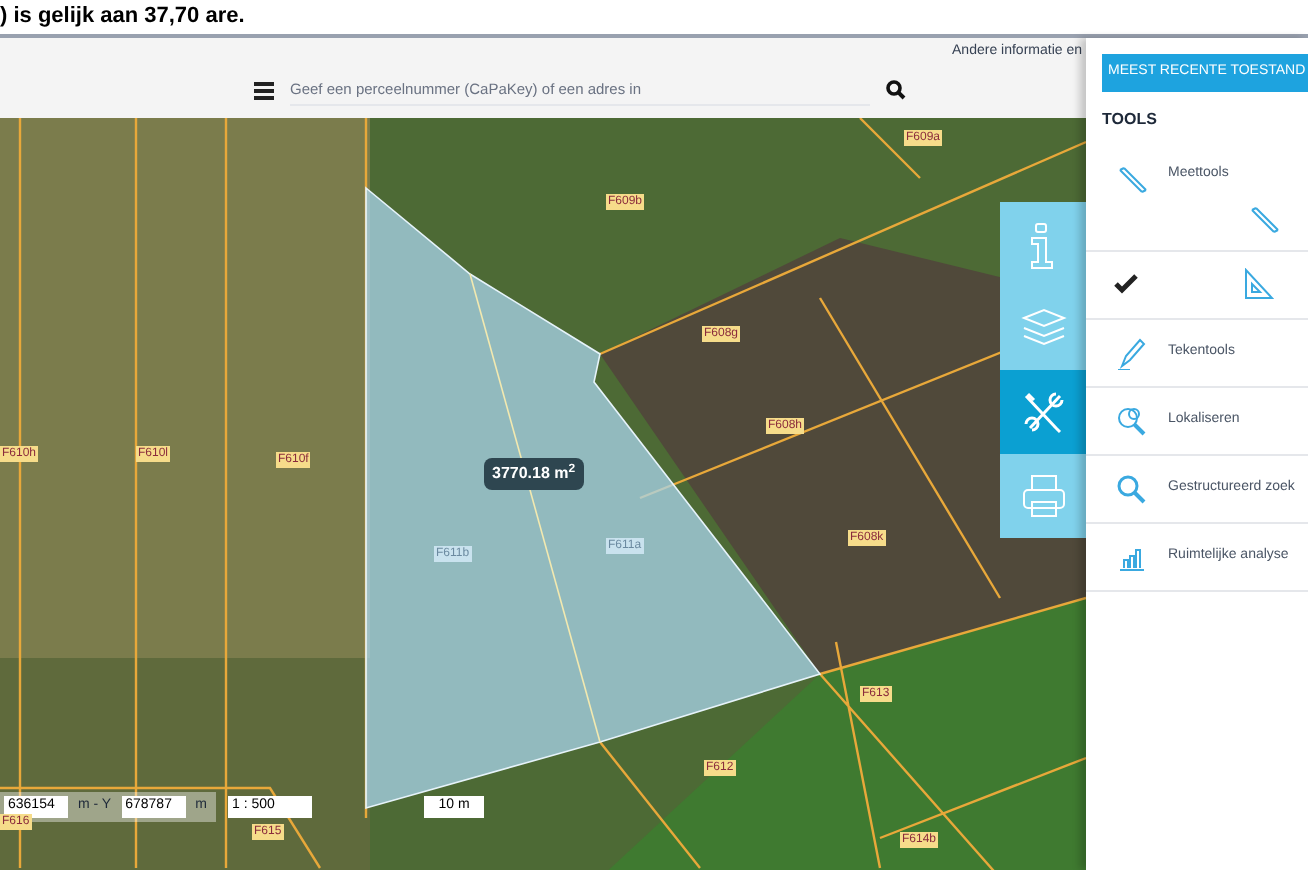 This screenshot has width=1308, height=870. What do you see at coordinates (264, 90) in the screenshot?
I see `menu-icon` at bounding box center [264, 90].